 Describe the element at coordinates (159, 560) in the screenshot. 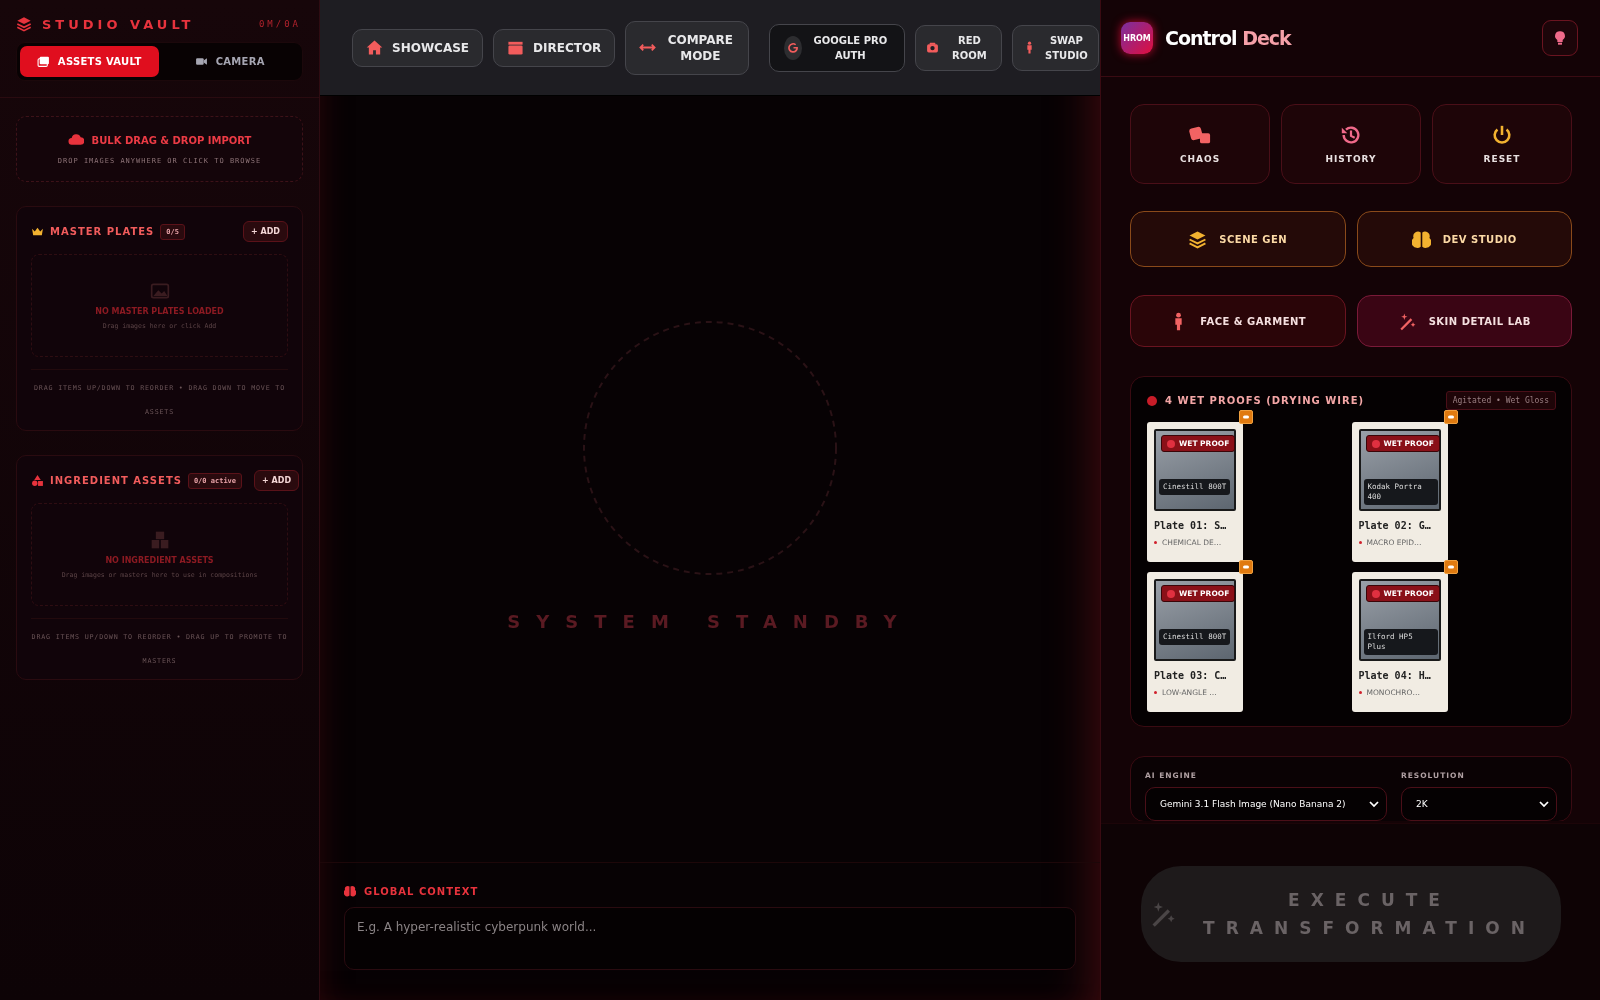

I see `empty-title: NO INGREDIENT ASSETS` at that location.